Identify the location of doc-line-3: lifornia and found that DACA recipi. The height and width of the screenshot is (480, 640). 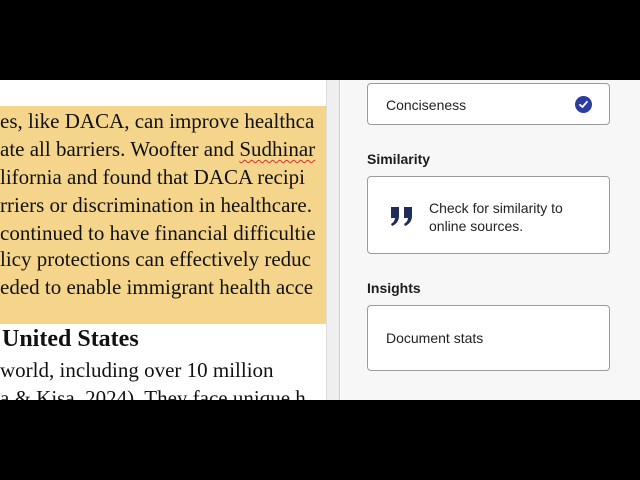
(153, 177).